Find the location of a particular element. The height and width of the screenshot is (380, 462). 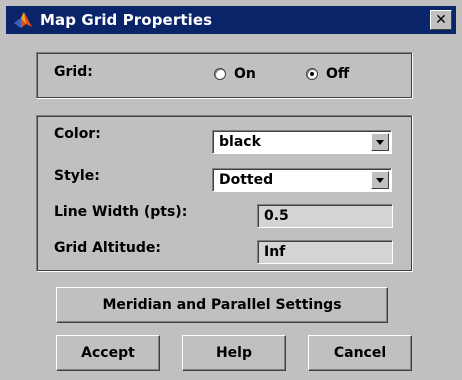

radio-selected-icon is located at coordinates (312, 74).